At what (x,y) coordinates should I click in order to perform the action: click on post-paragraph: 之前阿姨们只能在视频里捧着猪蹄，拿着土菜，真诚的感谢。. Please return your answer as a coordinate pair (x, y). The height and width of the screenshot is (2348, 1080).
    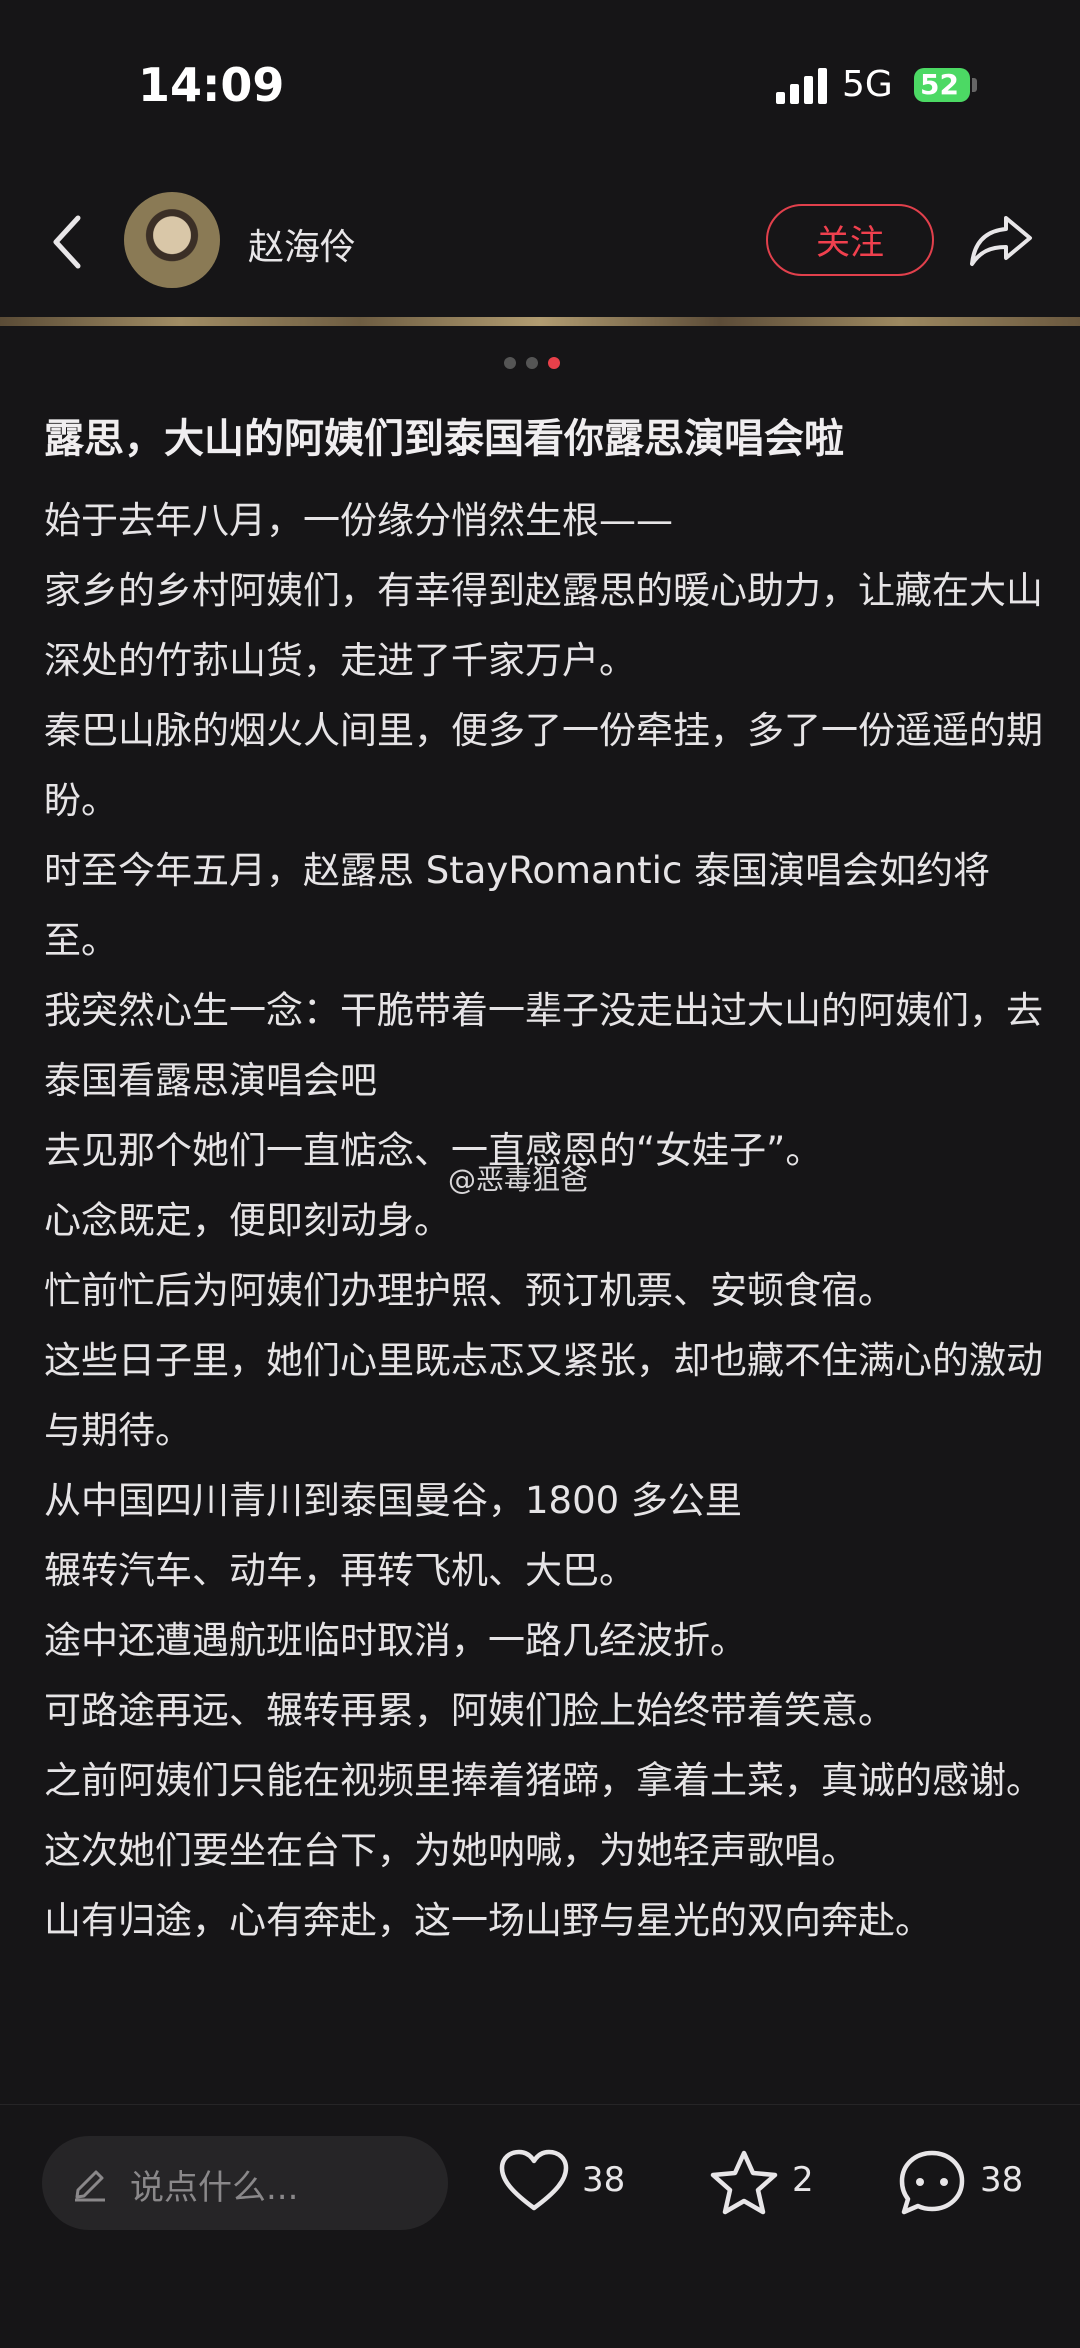
    Looking at the image, I should click on (543, 1780).